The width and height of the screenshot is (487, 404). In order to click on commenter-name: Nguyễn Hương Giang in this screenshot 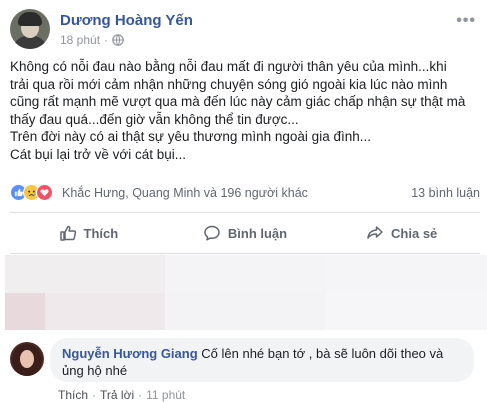, I will do `click(130, 353)`.